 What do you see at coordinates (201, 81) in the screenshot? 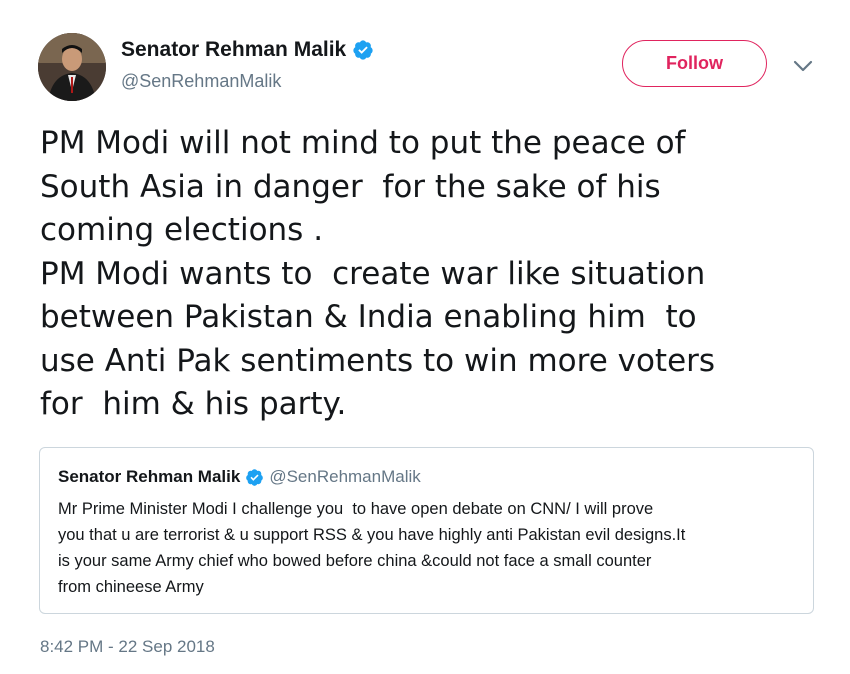
I see `author-handle: @SenRehmanMalik` at bounding box center [201, 81].